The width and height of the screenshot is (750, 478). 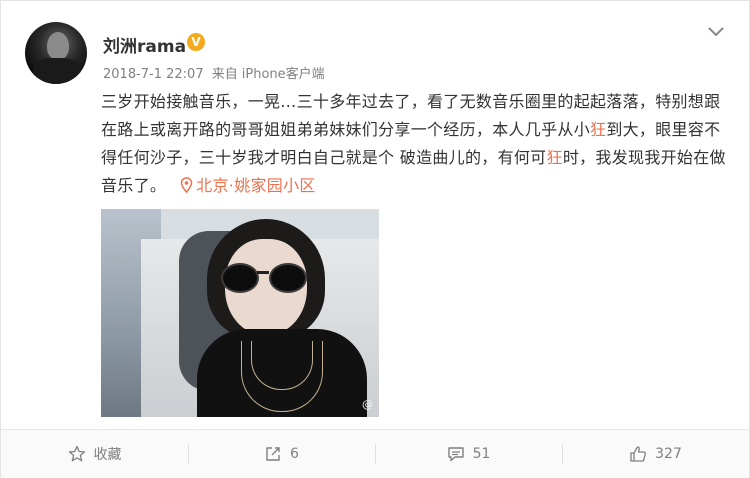 What do you see at coordinates (57, 71) in the screenshot?
I see `avatar-body` at bounding box center [57, 71].